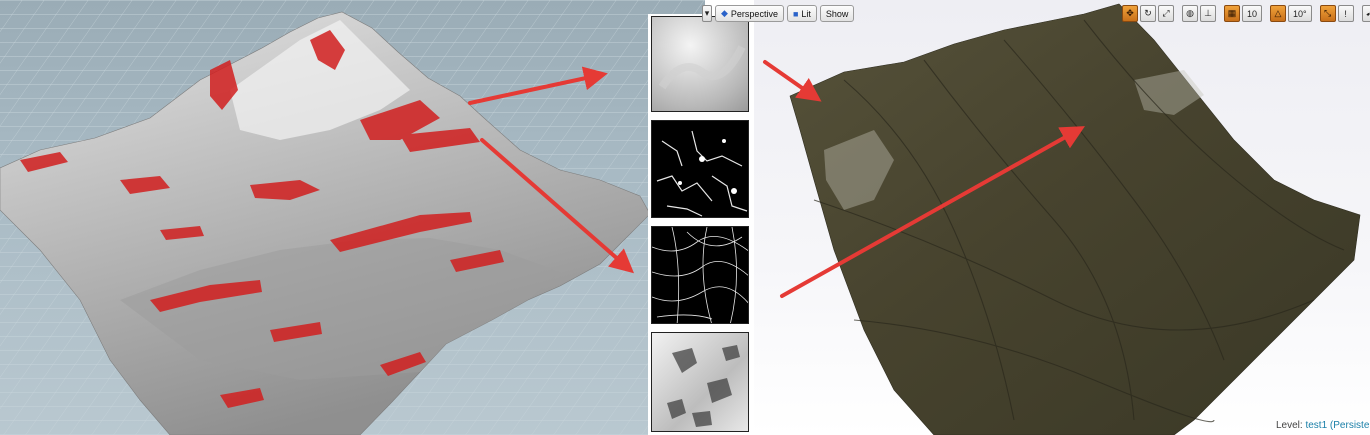  Describe the element at coordinates (1300, 13) in the screenshot. I see `rotation-snap-value: 10°` at that location.